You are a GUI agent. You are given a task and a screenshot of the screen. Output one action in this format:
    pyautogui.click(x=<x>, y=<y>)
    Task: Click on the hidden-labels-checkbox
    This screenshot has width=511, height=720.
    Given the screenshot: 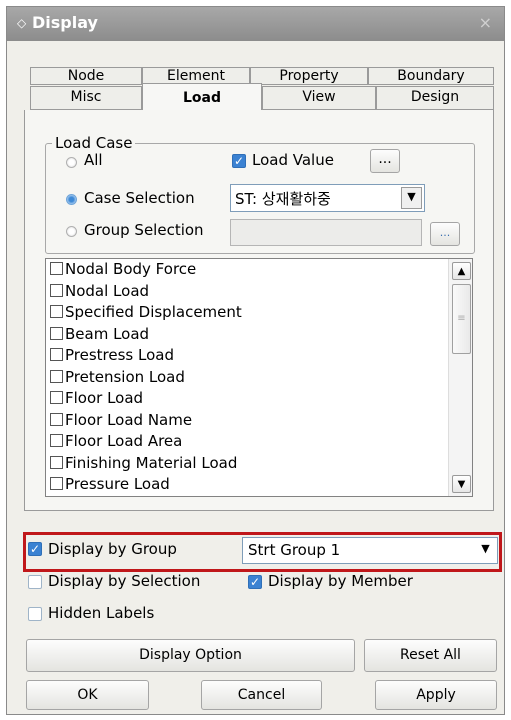 What is the action you would take?
    pyautogui.click(x=35, y=614)
    